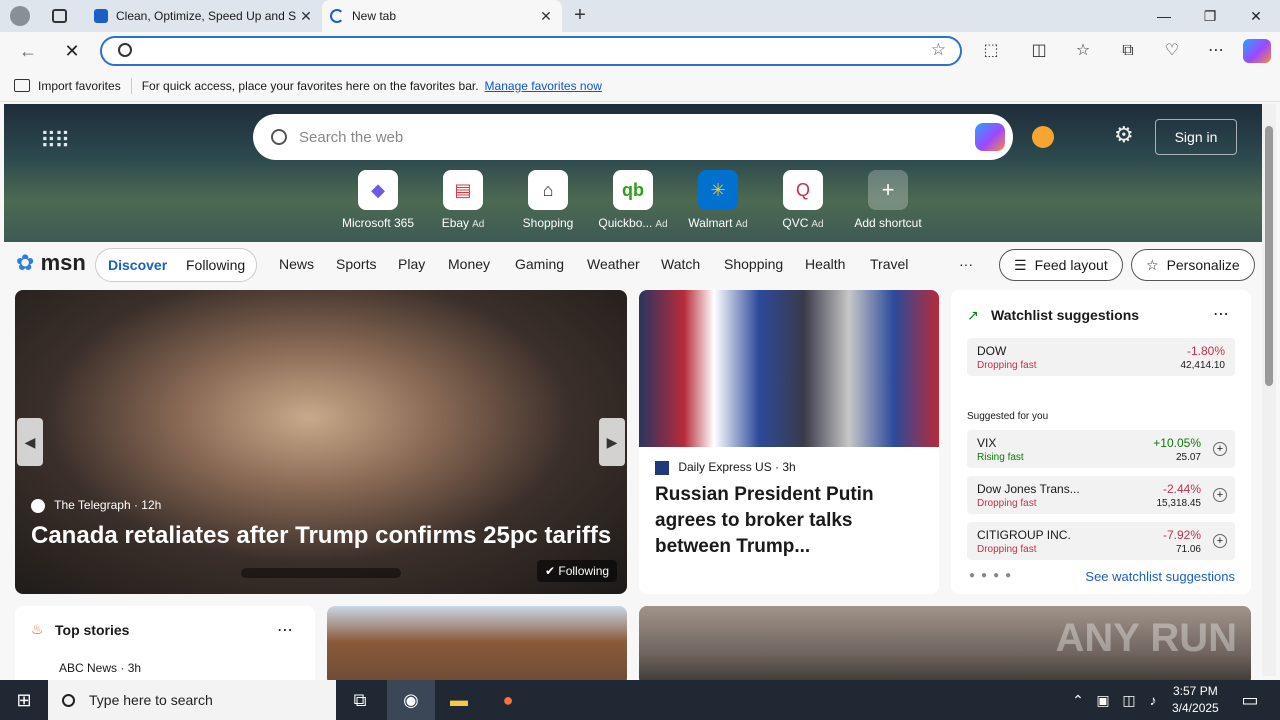  What do you see at coordinates (548, 200) in the screenshot?
I see `shortcut-shopping: ⌂ Shopping` at bounding box center [548, 200].